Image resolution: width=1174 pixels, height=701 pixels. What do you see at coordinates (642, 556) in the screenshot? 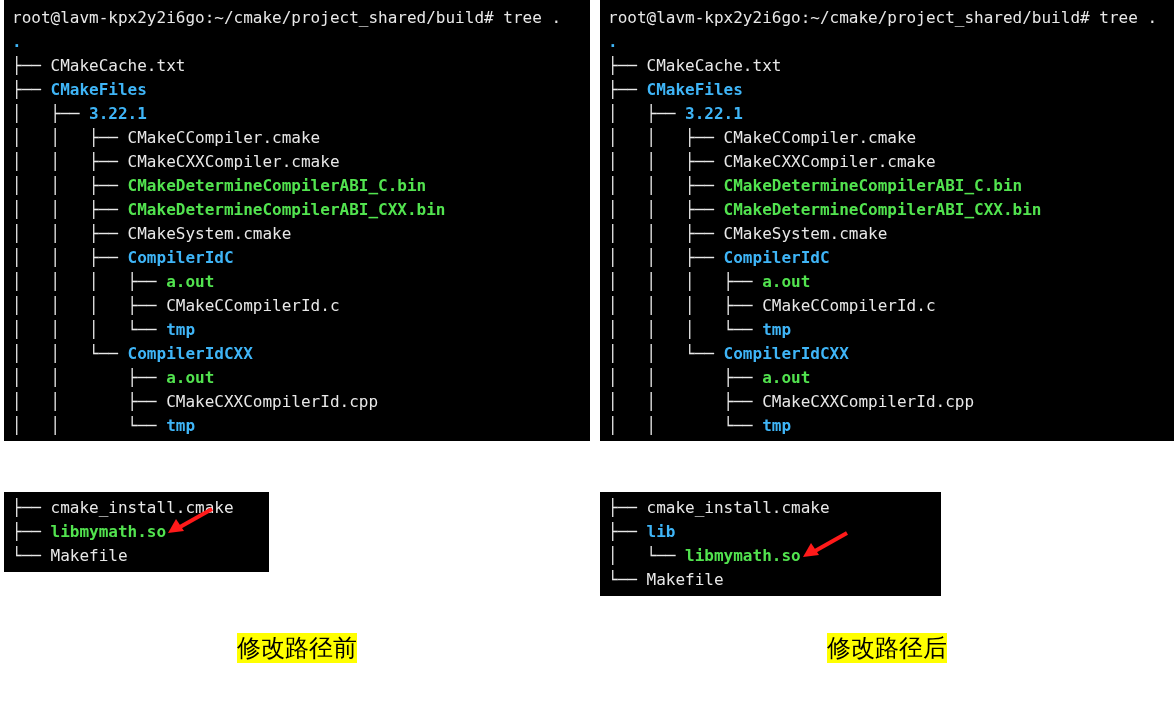
I see `tree-branch: │ └──` at bounding box center [642, 556].